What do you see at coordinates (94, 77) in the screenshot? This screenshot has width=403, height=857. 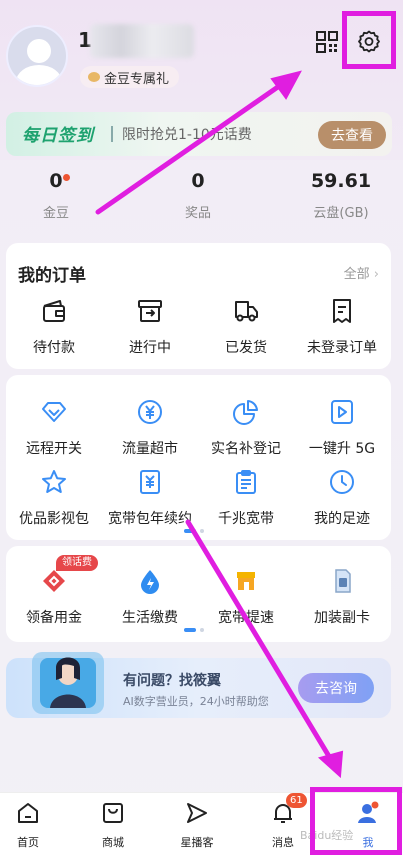 I see `bean-icon` at bounding box center [94, 77].